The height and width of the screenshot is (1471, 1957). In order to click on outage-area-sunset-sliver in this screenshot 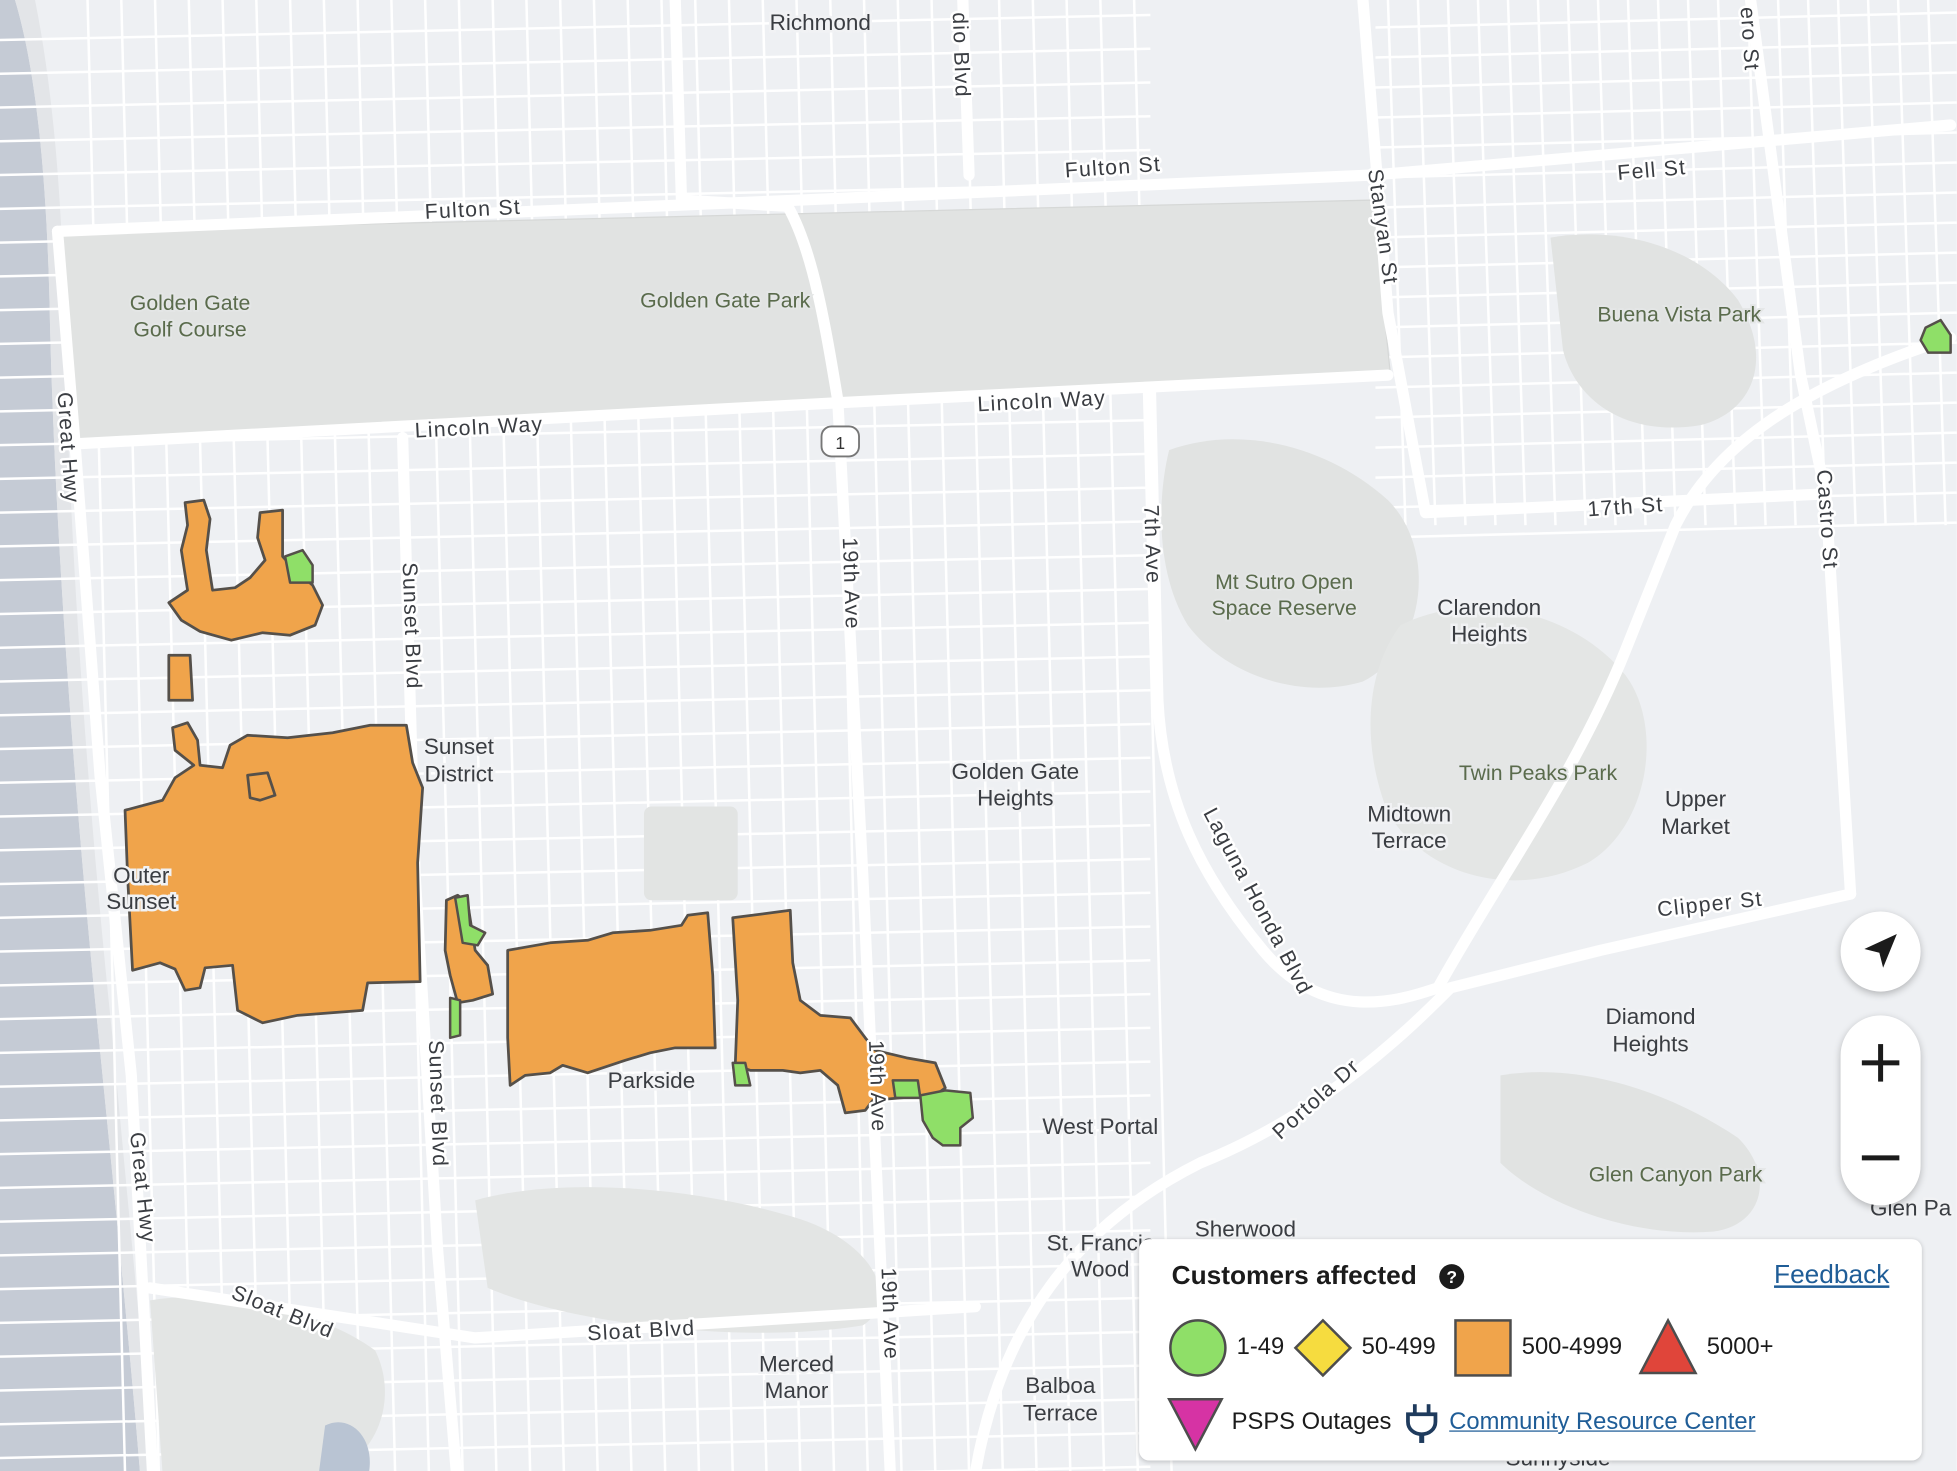, I will do `click(455, 1018)`.